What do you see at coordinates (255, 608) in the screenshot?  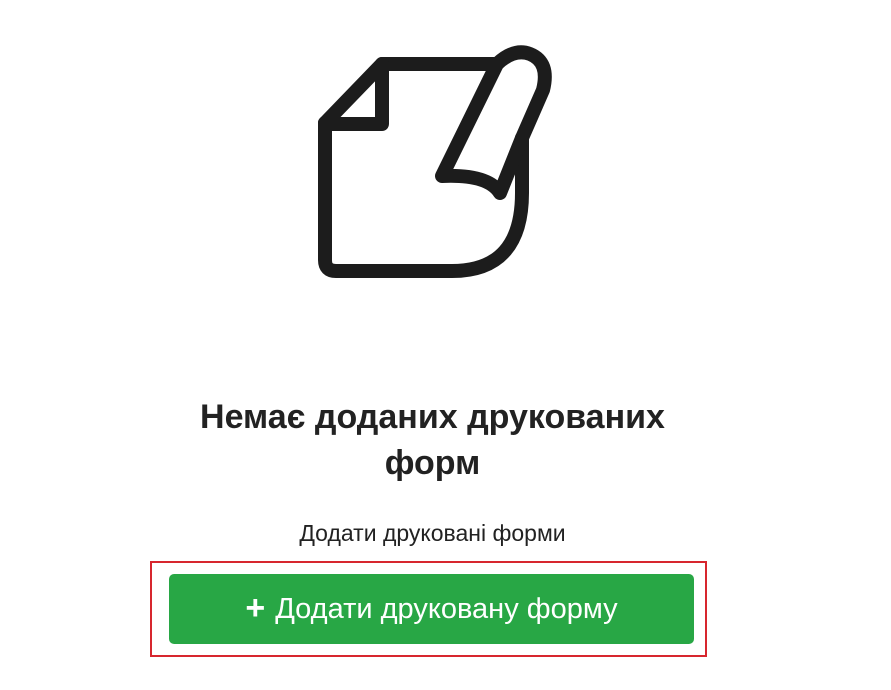 I see `plus-icon: +` at bounding box center [255, 608].